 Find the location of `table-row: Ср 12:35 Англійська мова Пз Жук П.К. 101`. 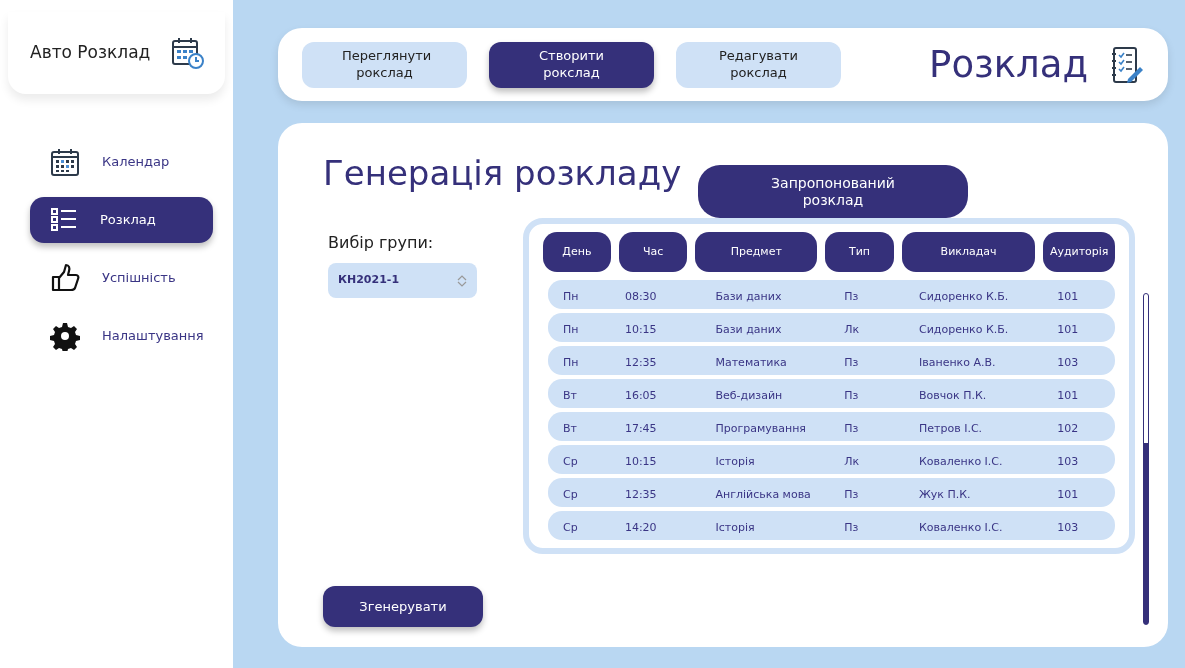

table-row: Ср 12:35 Англійська мова Пз Жук П.К. 101 is located at coordinates (831, 493).